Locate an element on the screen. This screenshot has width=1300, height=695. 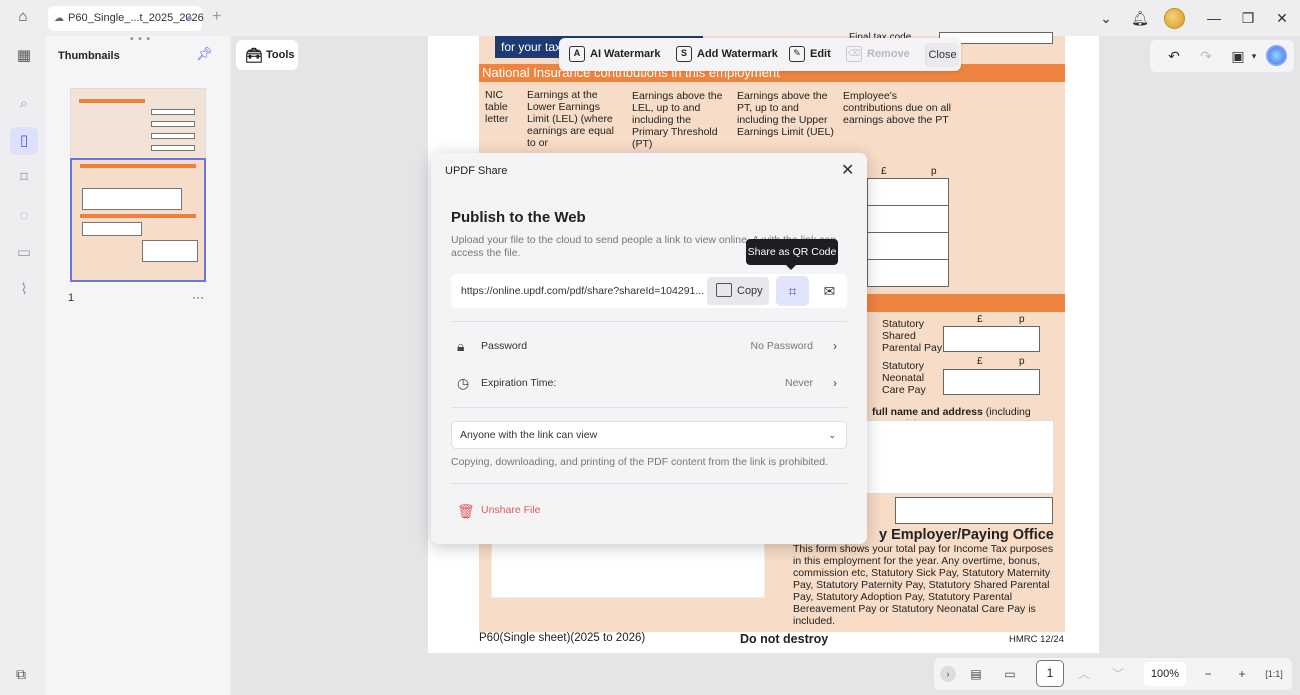
minimize-icon: — is located at coordinates (1214, 18).